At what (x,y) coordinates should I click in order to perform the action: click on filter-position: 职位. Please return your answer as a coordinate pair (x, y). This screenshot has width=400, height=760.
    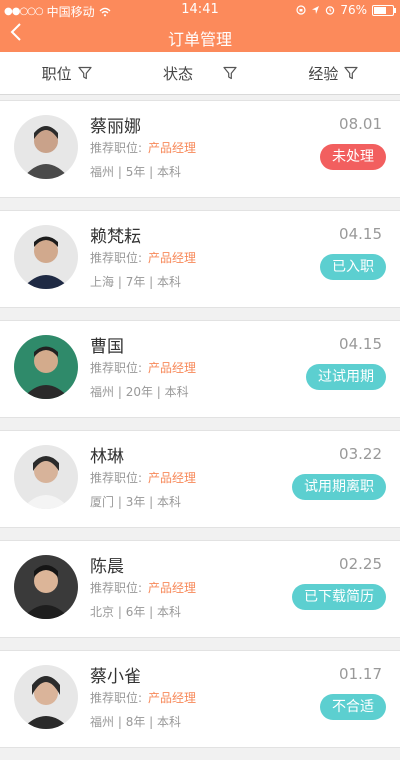
    Looking at the image, I should click on (66, 73).